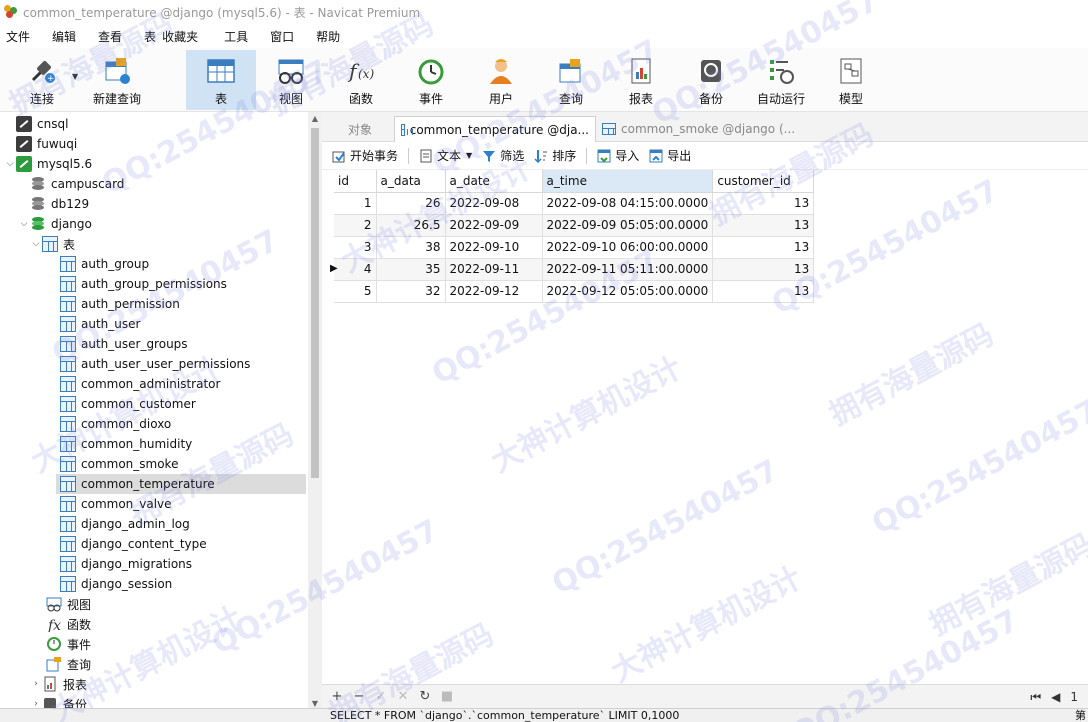 The width and height of the screenshot is (1088, 722). Describe the element at coordinates (126, 564) in the screenshot. I see `tree-table-django-migrations: django_migrations` at that location.